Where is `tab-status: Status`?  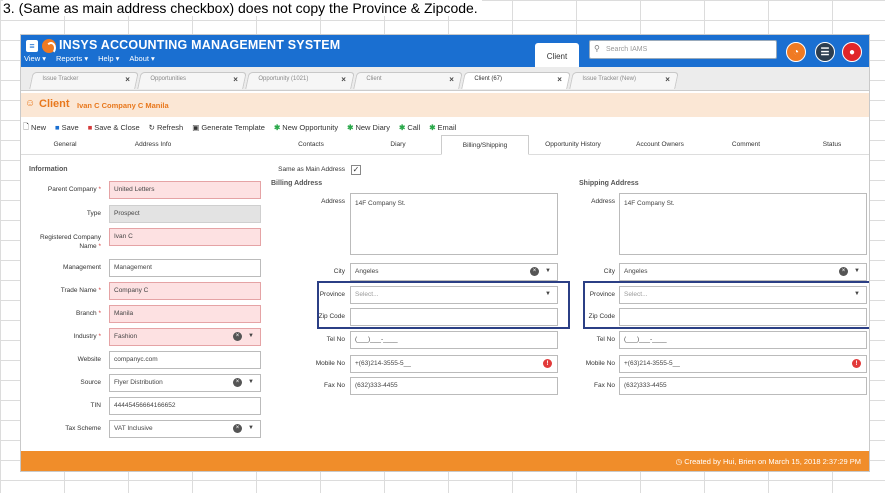 tab-status: Status is located at coordinates (829, 145).